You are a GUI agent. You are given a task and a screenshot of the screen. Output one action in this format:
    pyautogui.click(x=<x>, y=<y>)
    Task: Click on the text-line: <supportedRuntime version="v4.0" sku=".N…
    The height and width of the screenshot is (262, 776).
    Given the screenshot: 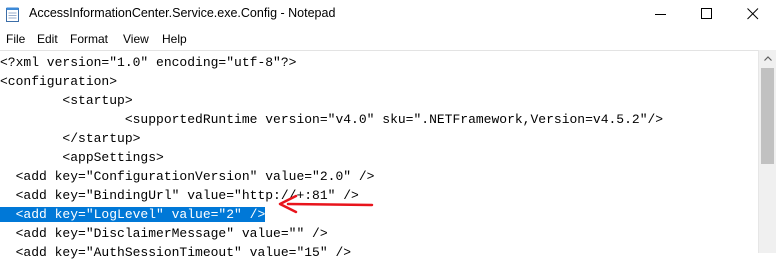 What is the action you would take?
    pyautogui.click(x=331, y=119)
    